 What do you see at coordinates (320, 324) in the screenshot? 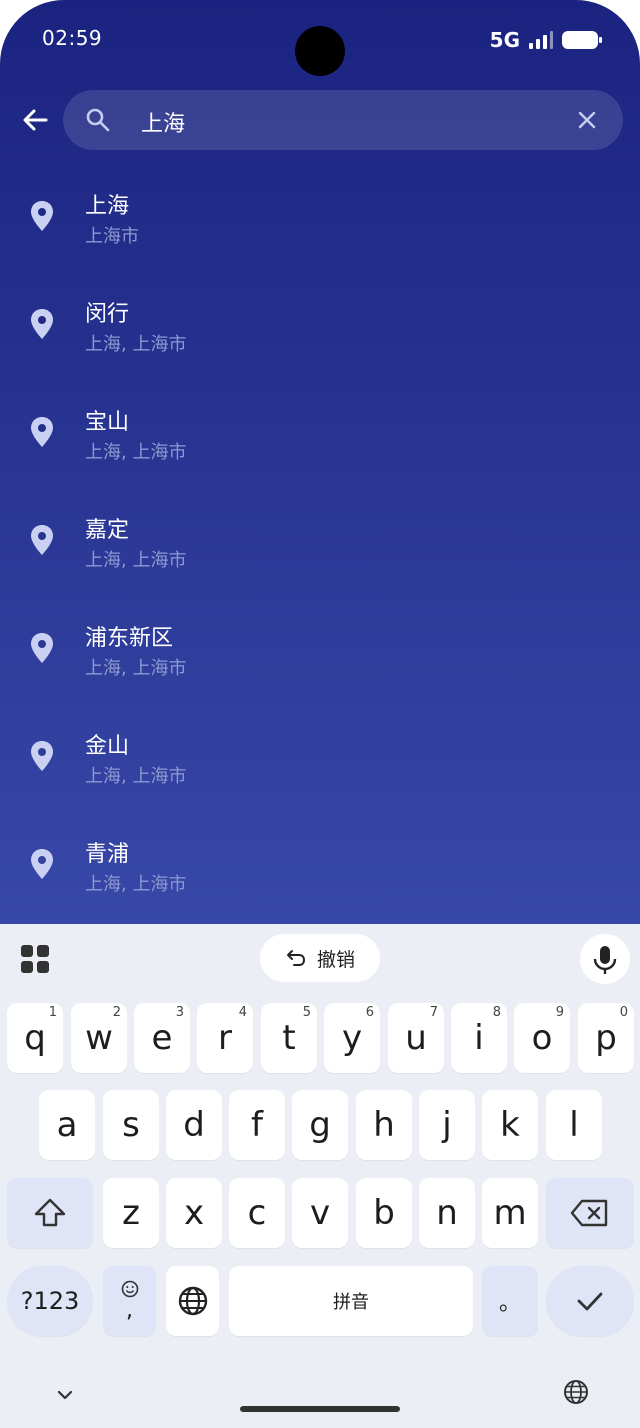
I see `list-item: 闵行 上海, 上海市` at bounding box center [320, 324].